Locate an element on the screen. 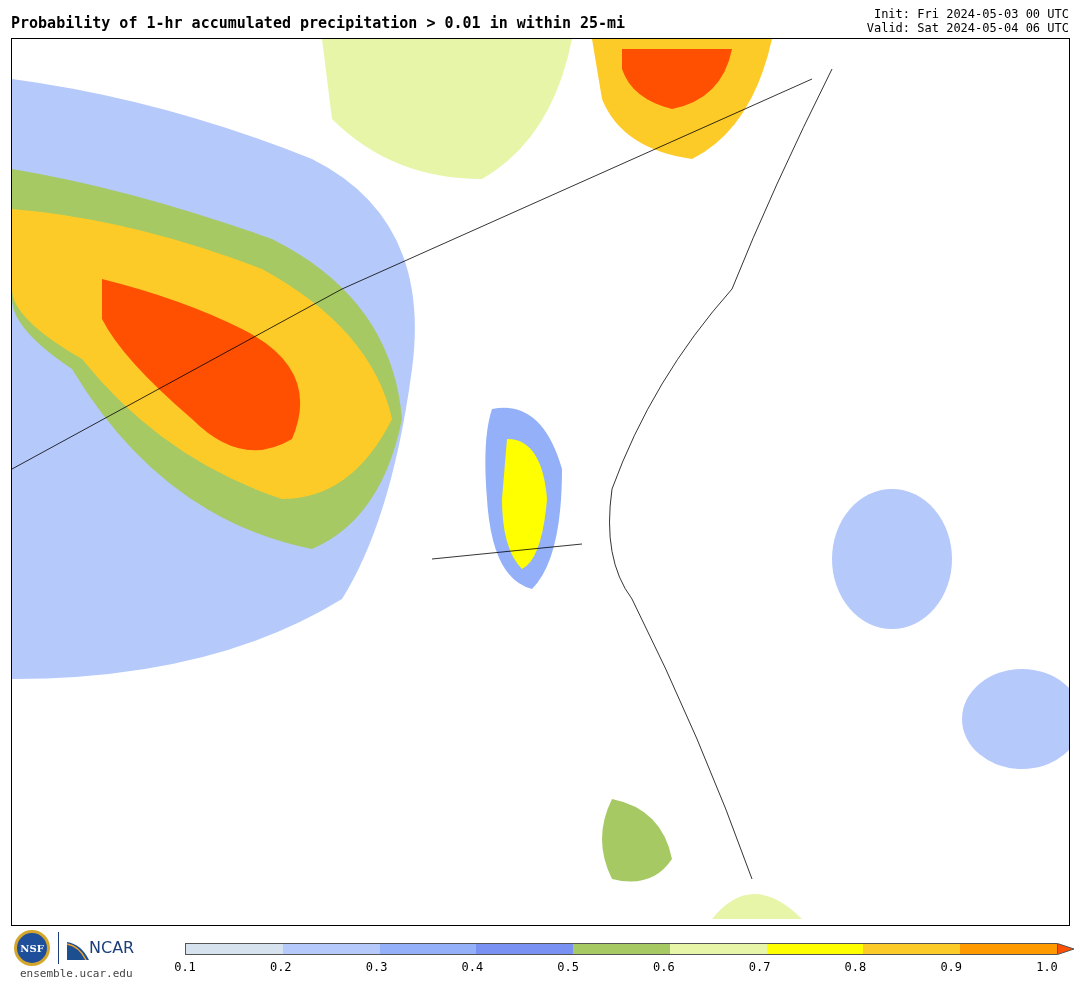 The width and height of the screenshot is (1080, 988). tick-label: 0.4 is located at coordinates (472, 967).